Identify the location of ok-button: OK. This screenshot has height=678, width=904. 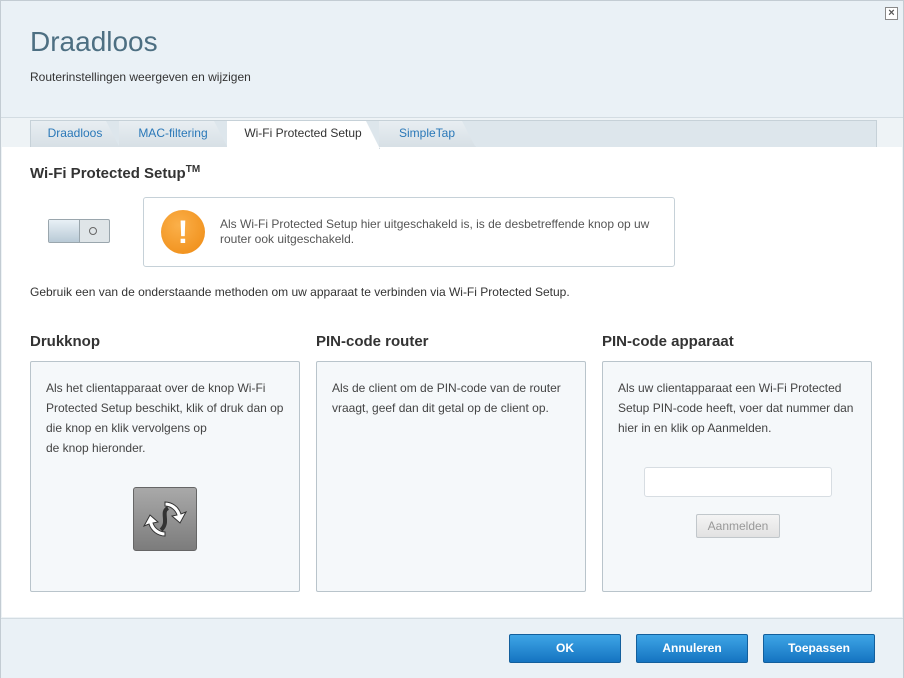
(565, 648).